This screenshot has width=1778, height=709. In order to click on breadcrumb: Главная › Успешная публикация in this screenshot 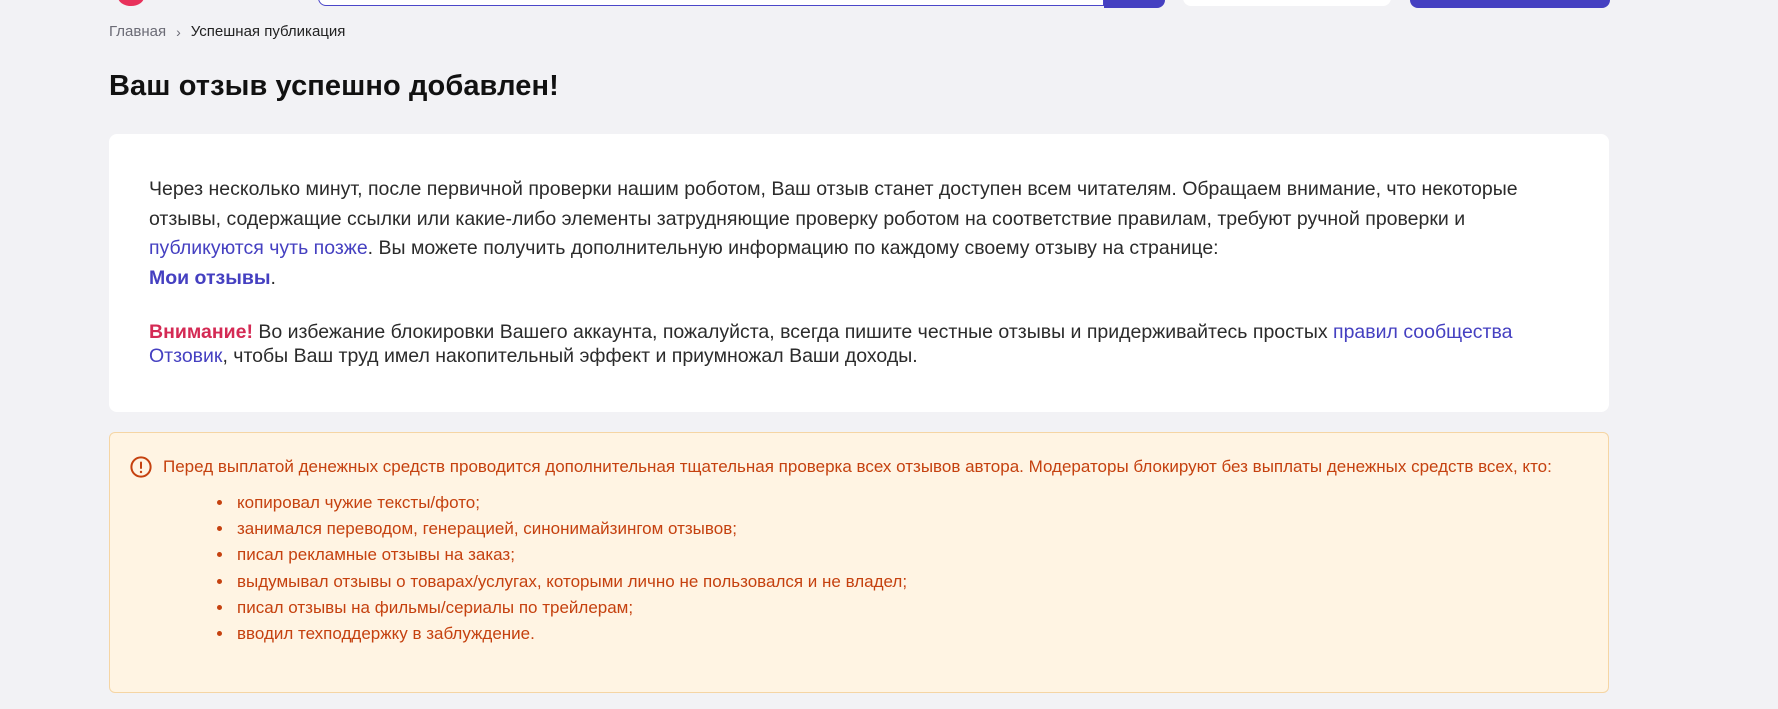, I will do `click(227, 31)`.